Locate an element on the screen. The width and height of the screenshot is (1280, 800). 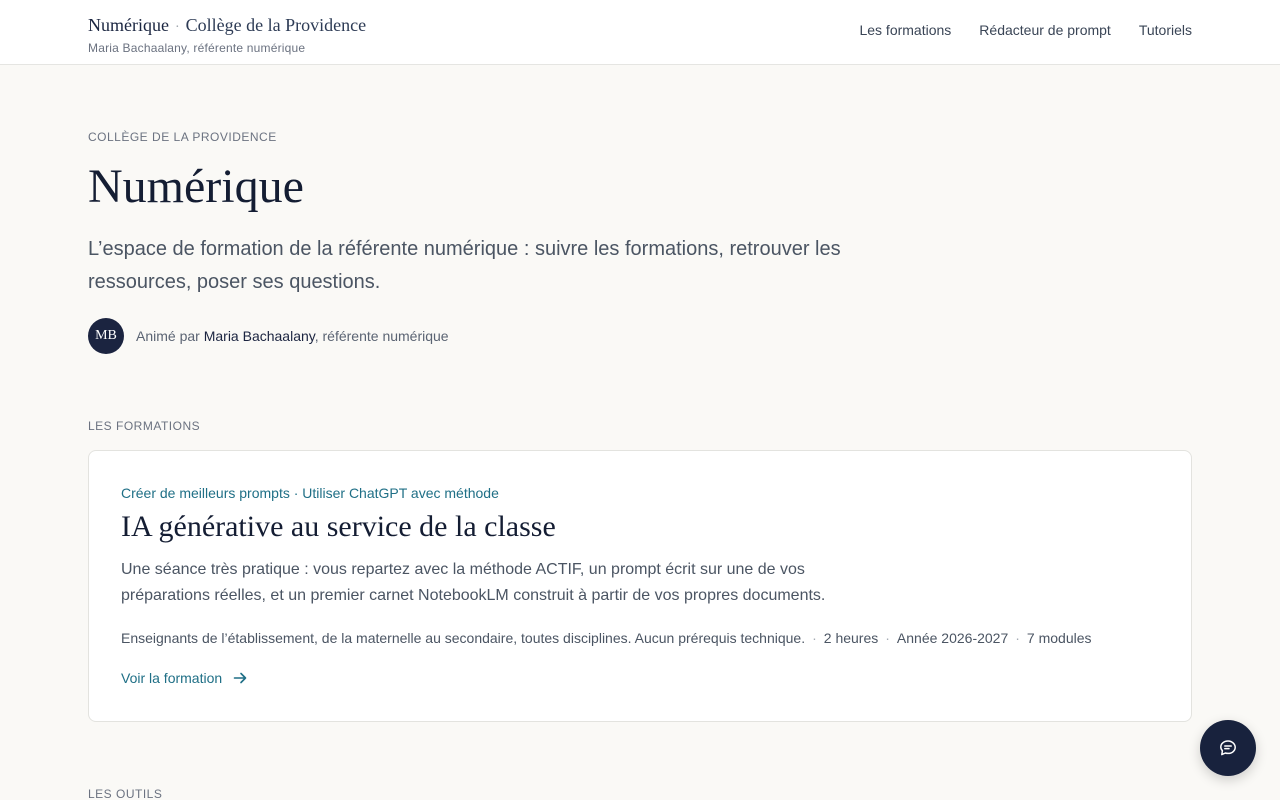
brand-school: Collège de la Providence is located at coordinates (276, 25).